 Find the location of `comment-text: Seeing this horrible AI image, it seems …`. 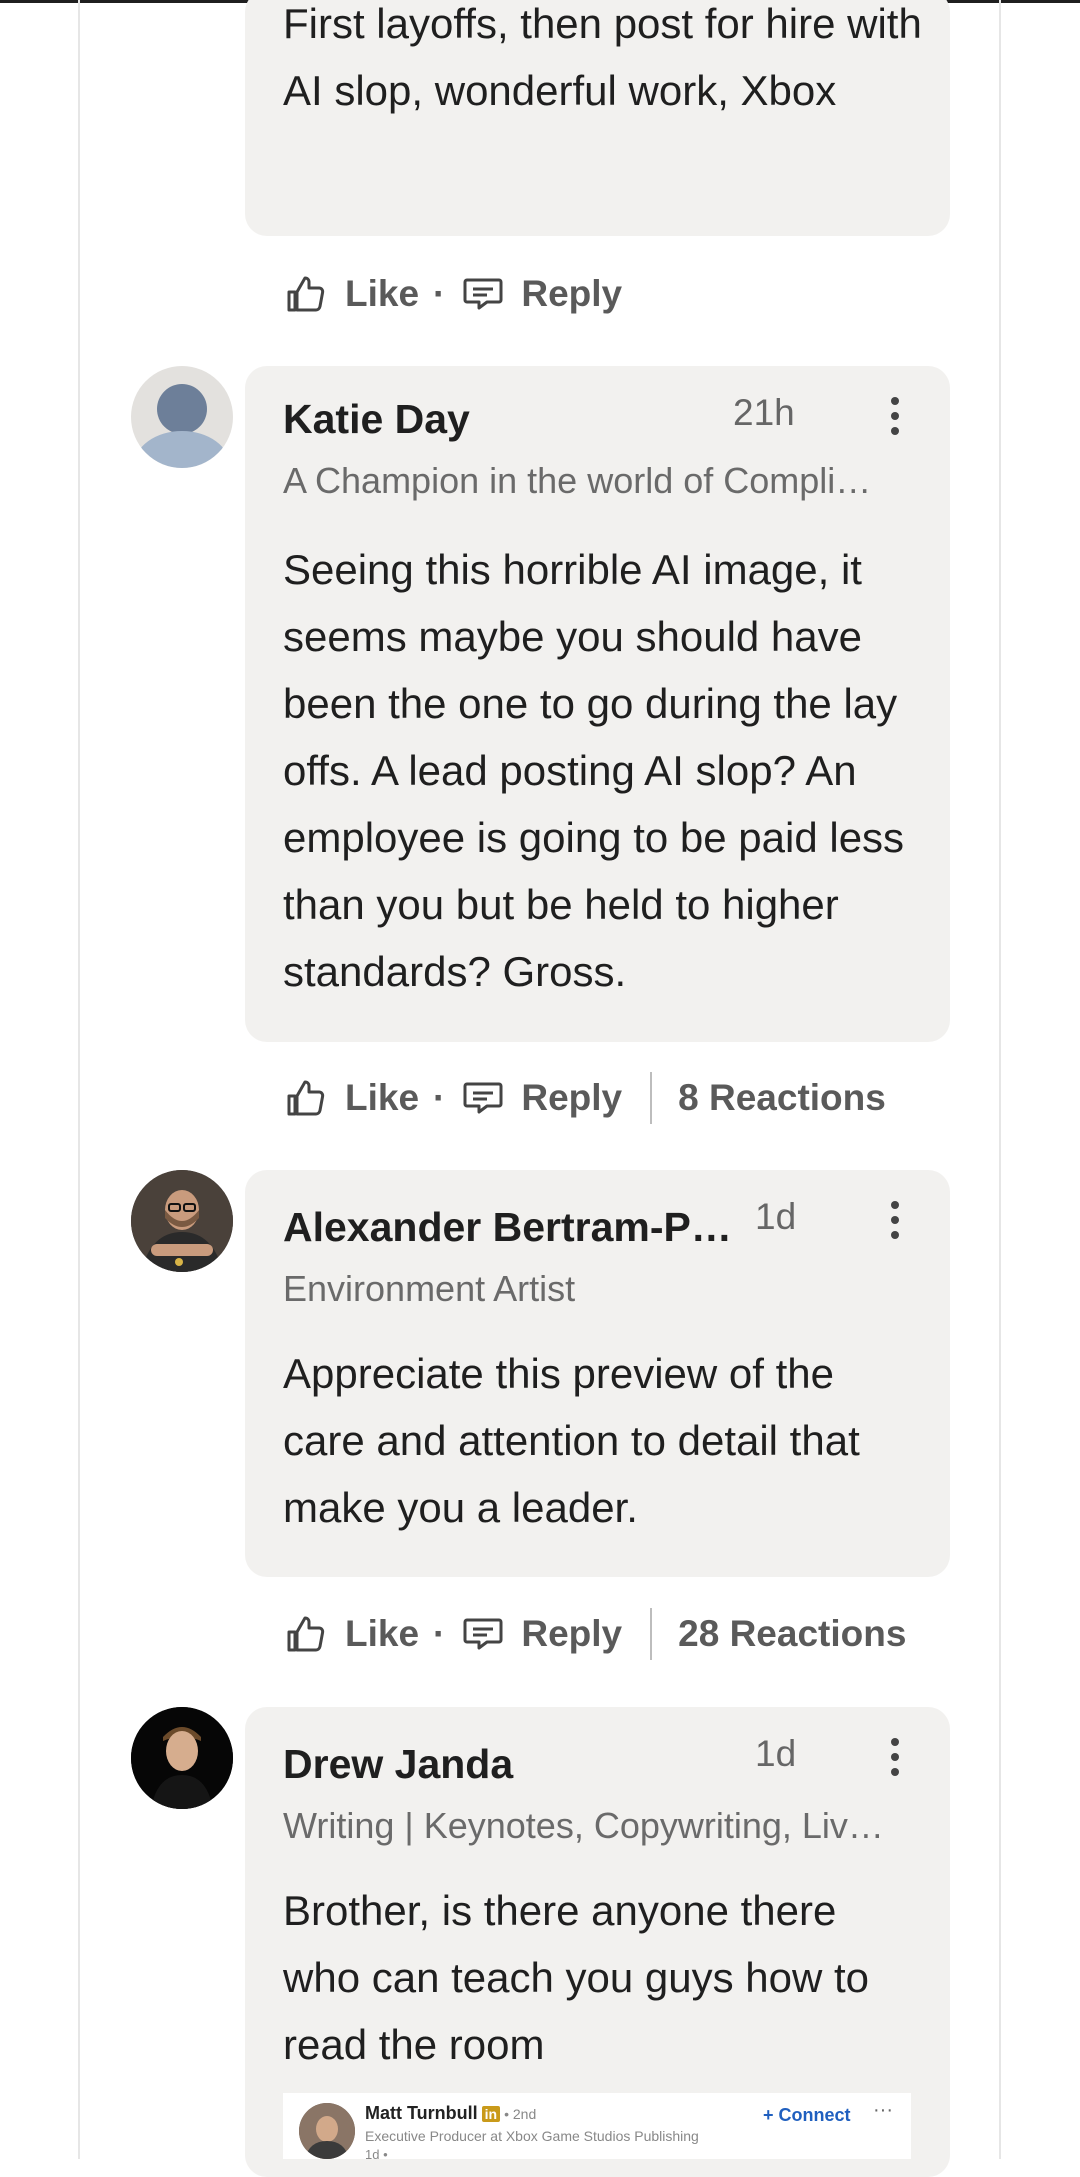

comment-text: Seeing this horrible AI image, it seems … is located at coordinates (594, 770).